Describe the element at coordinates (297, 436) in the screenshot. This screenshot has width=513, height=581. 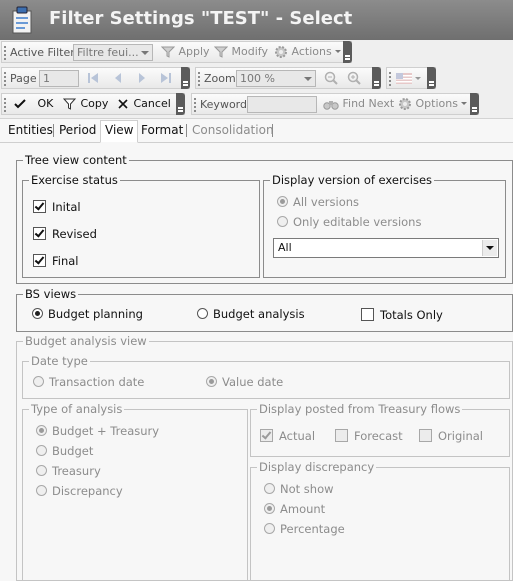
I see `actual-label: Actual` at that location.